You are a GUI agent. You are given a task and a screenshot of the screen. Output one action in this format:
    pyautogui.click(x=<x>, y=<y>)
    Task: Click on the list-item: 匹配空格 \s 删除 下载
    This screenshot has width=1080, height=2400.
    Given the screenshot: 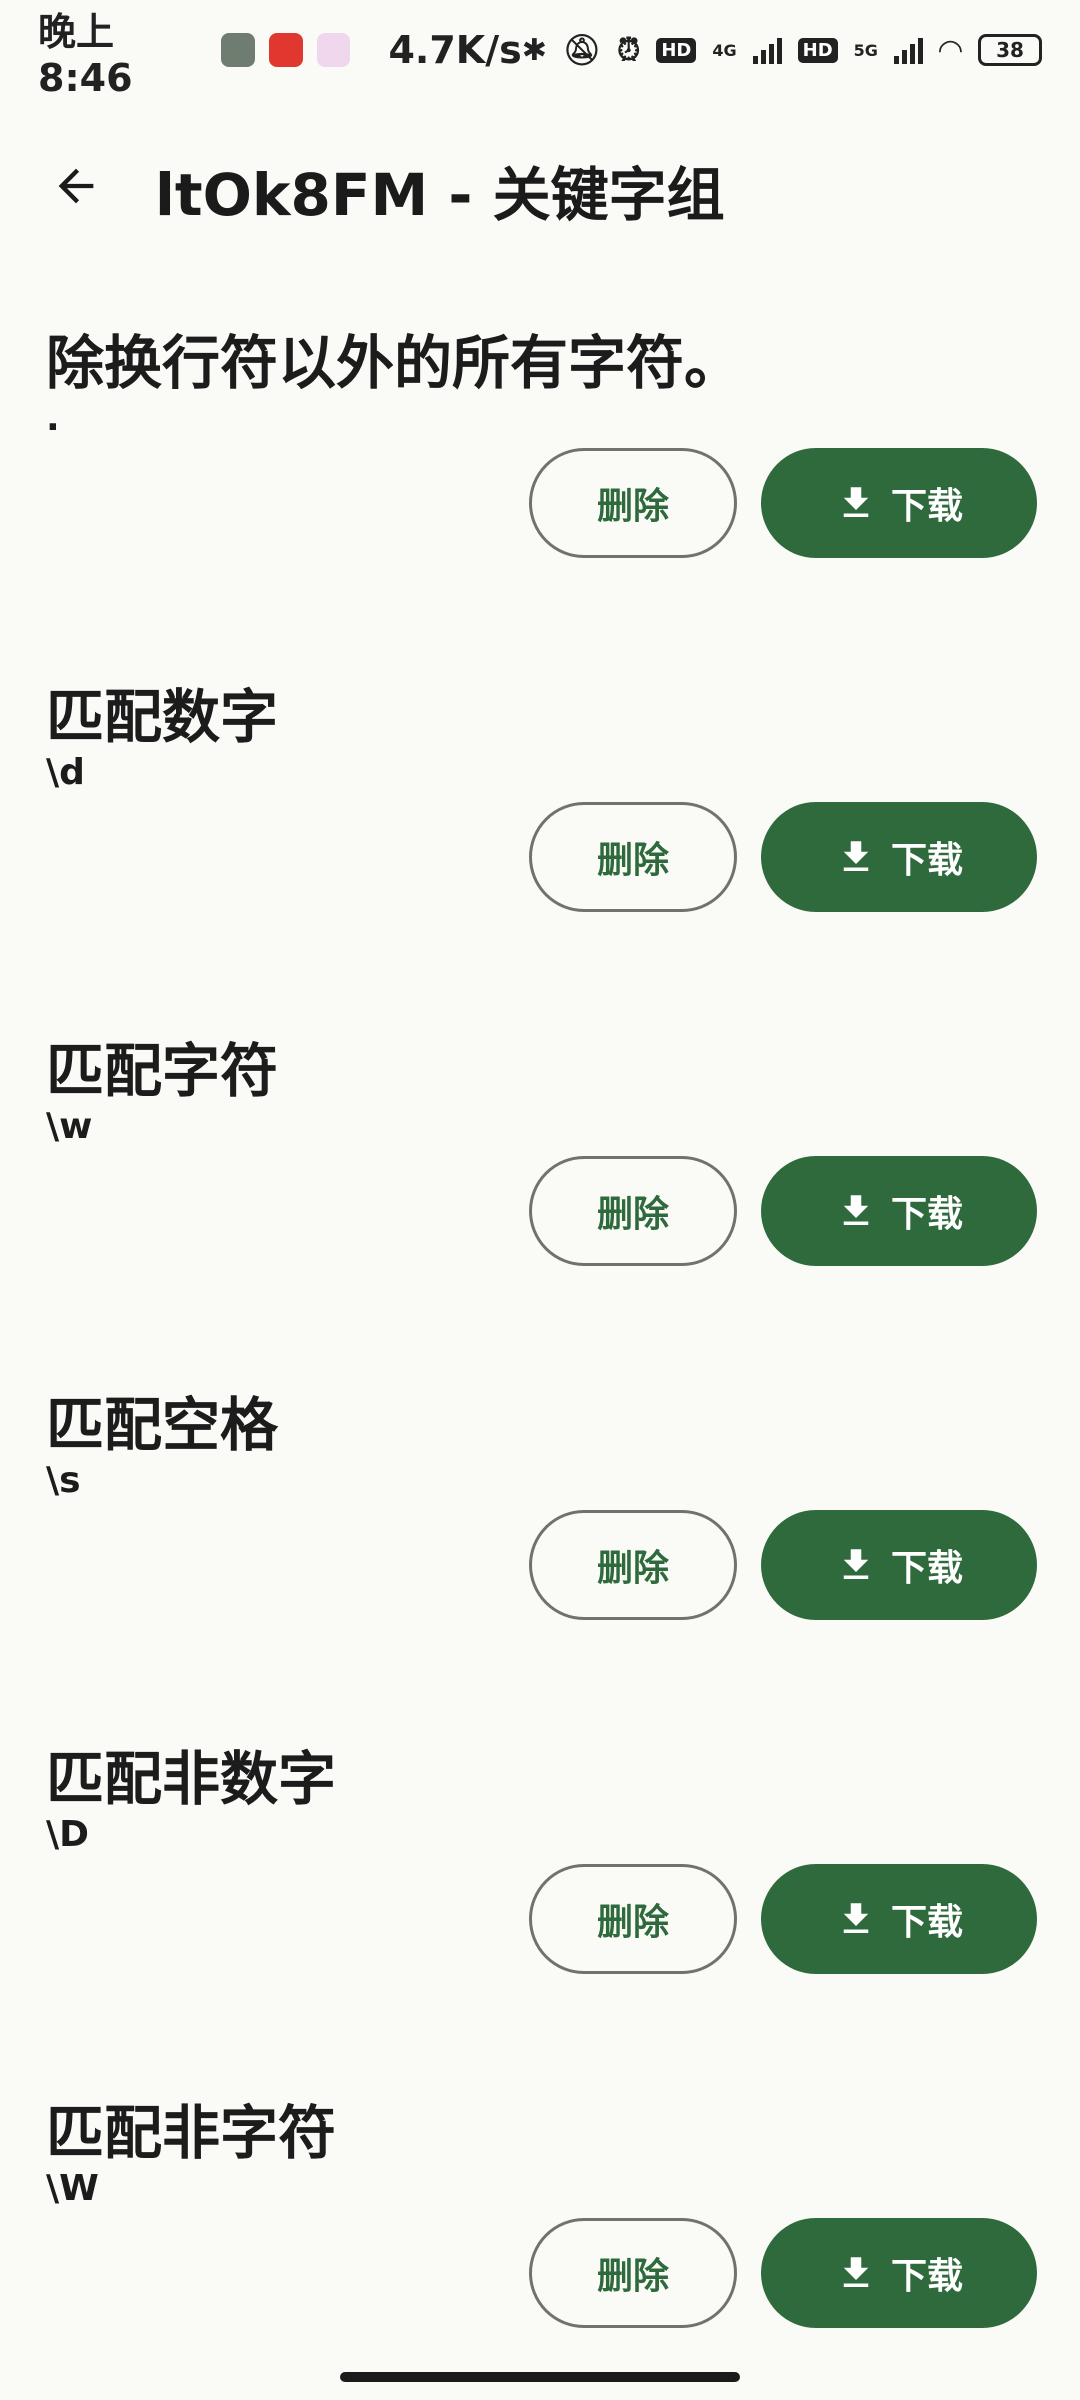 What is the action you would take?
    pyautogui.click(x=540, y=1555)
    